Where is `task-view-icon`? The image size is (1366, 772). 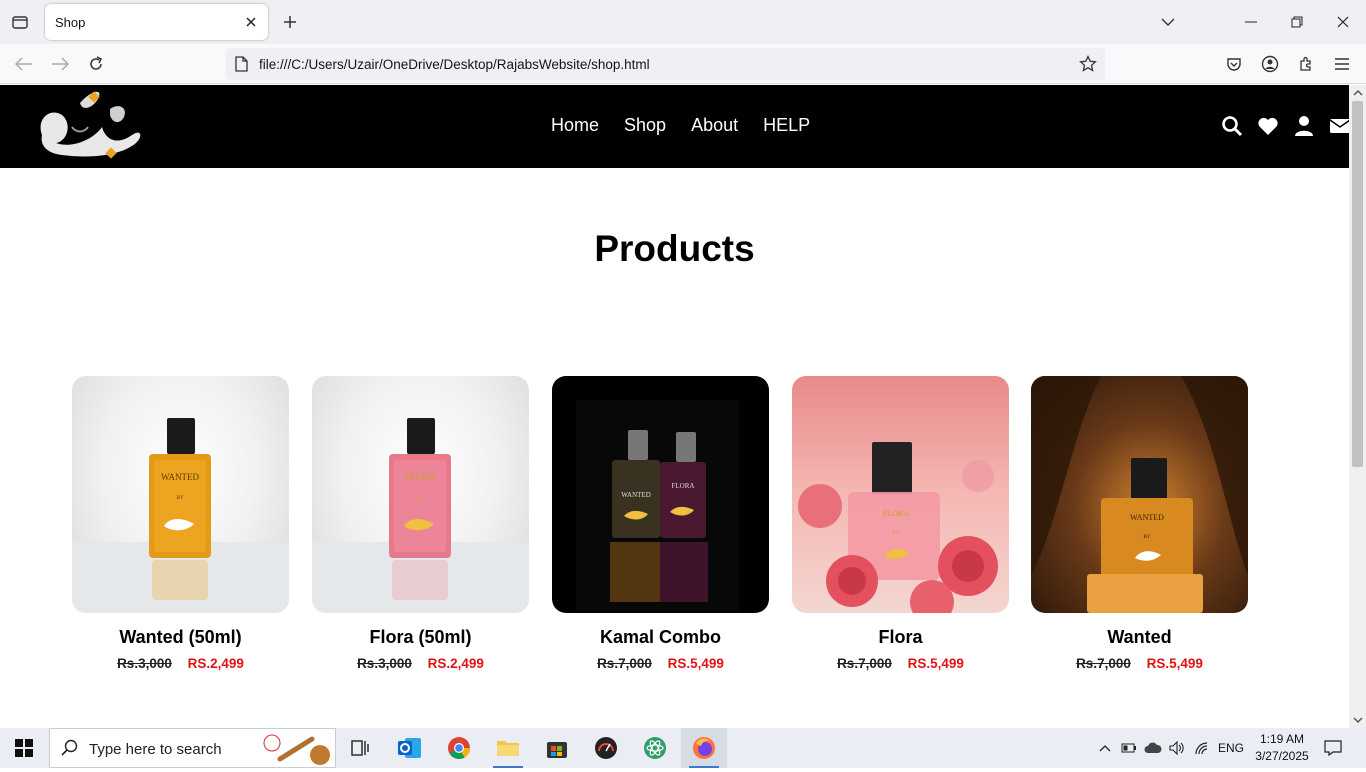 task-view-icon is located at coordinates (360, 748).